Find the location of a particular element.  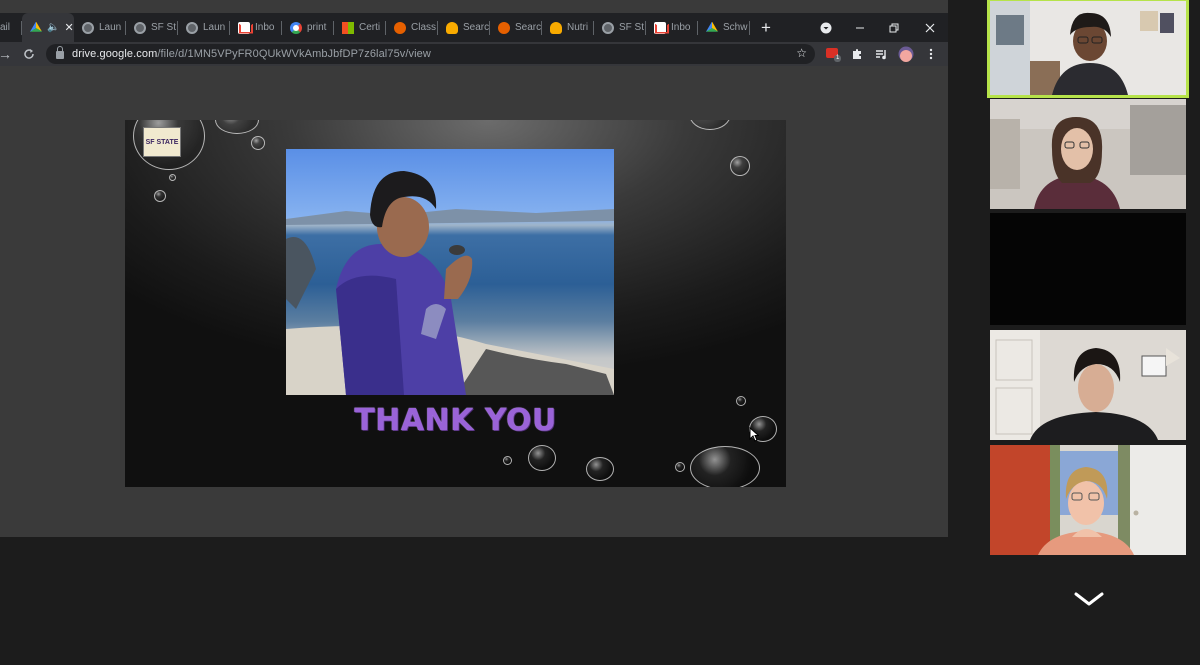

lock-icon is located at coordinates (60, 52).